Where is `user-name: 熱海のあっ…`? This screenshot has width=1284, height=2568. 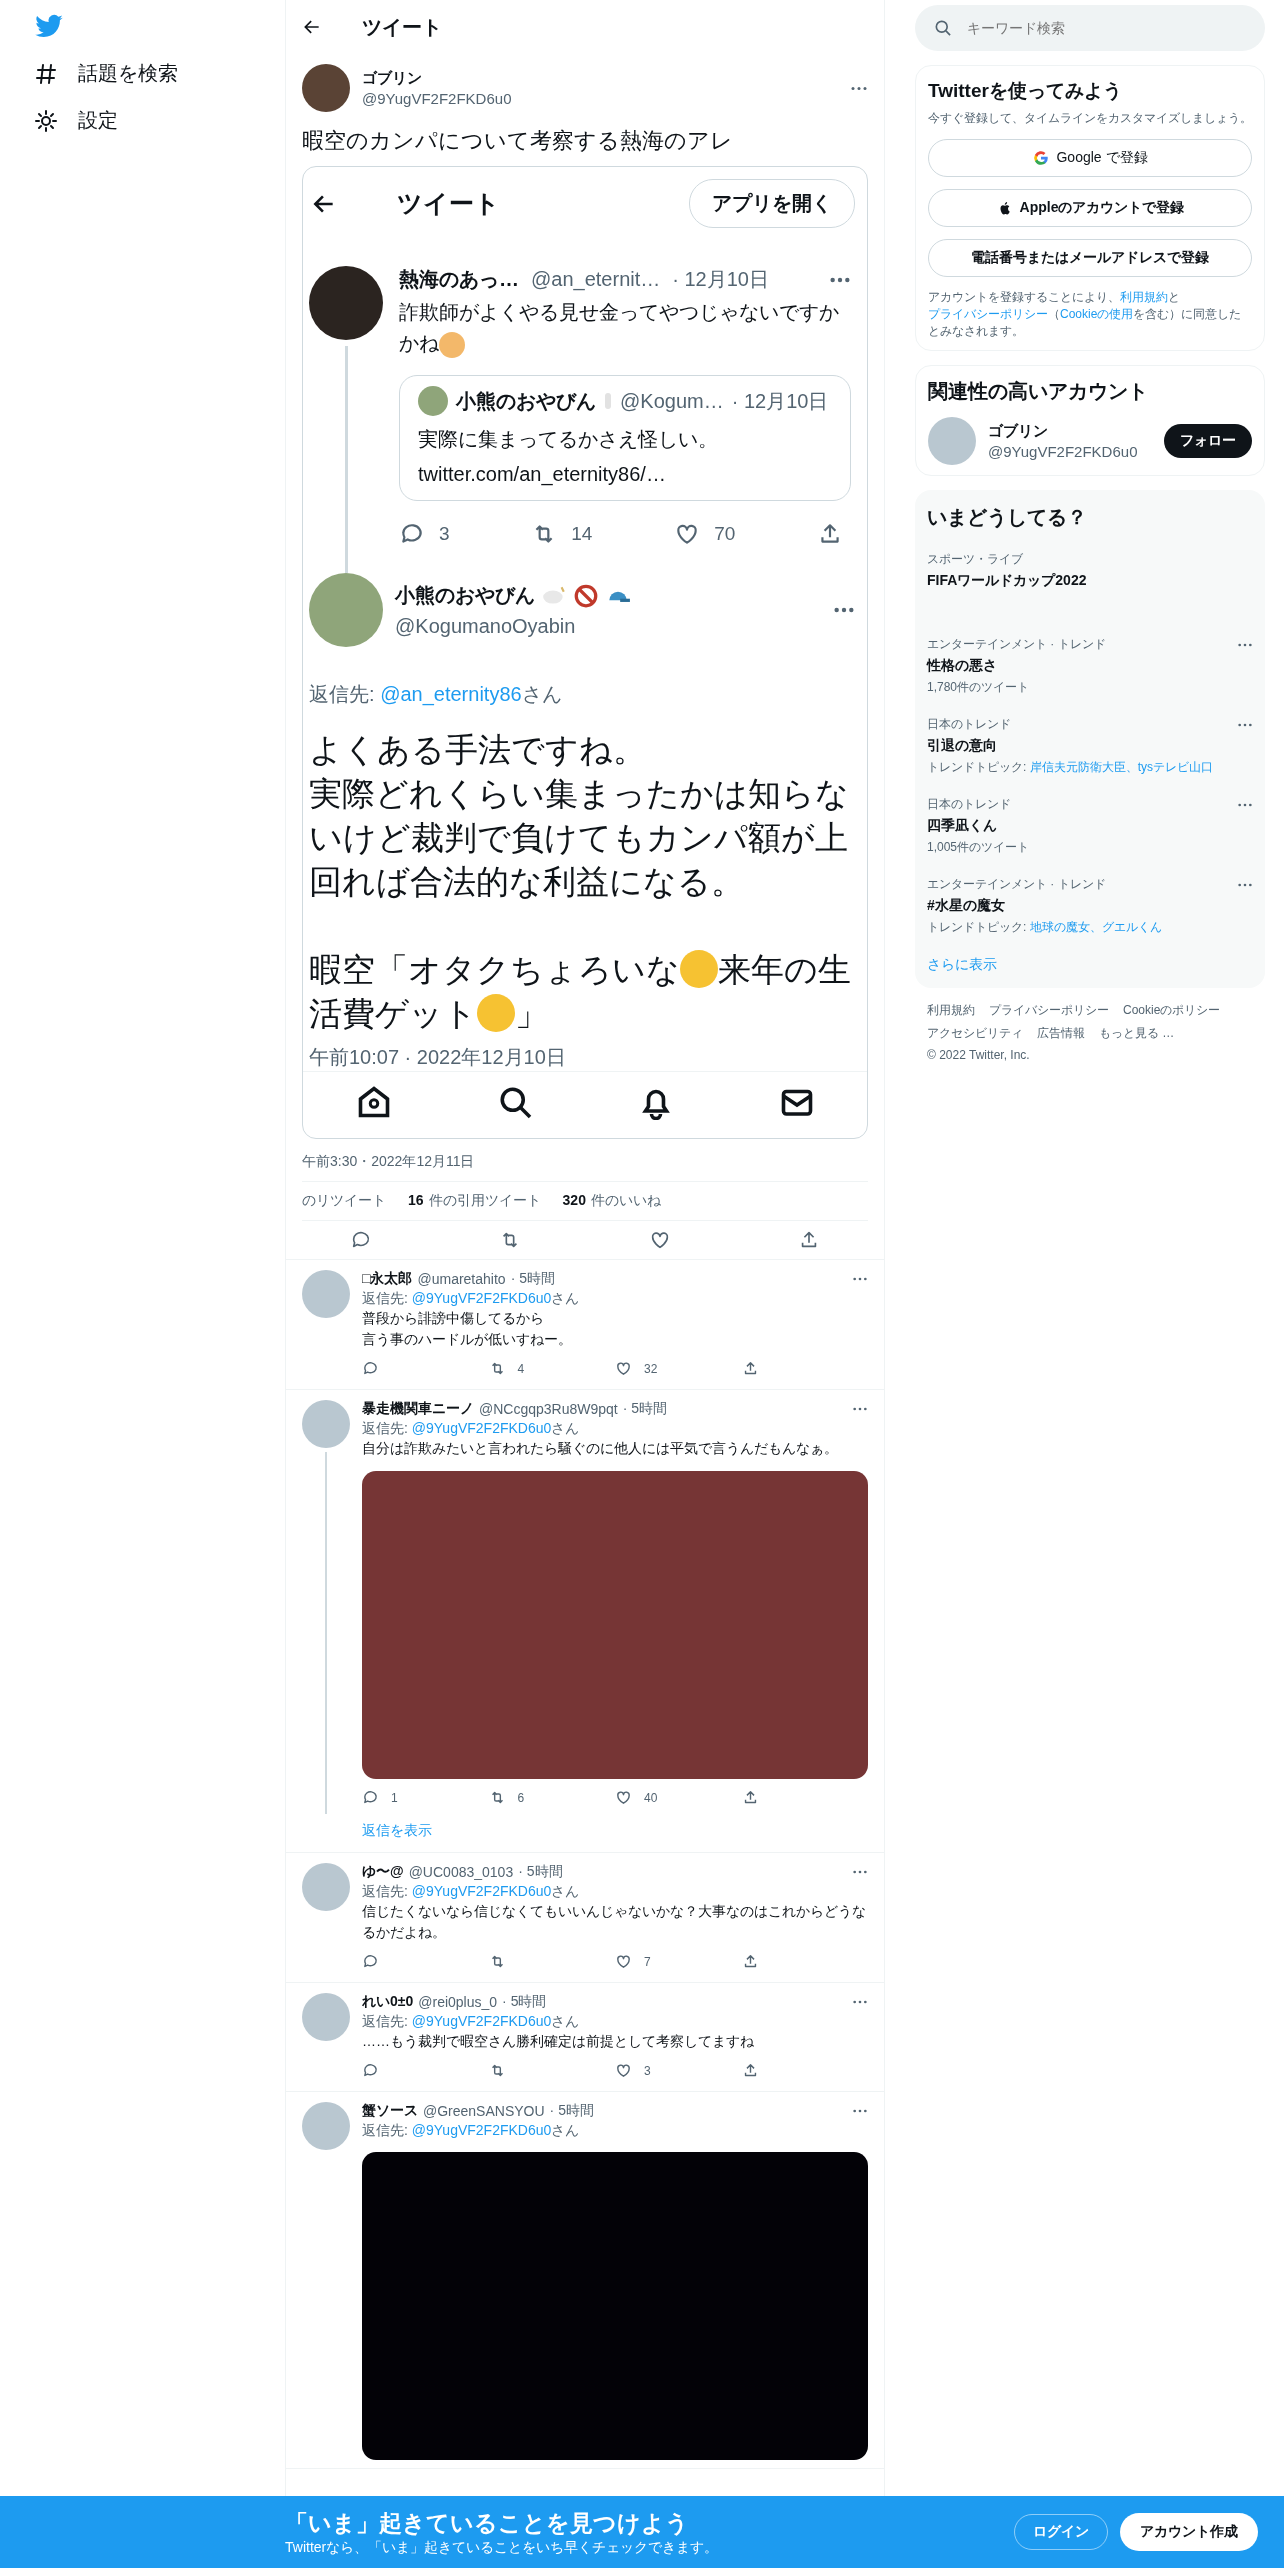 user-name: 熱海のあっ… is located at coordinates (459, 279).